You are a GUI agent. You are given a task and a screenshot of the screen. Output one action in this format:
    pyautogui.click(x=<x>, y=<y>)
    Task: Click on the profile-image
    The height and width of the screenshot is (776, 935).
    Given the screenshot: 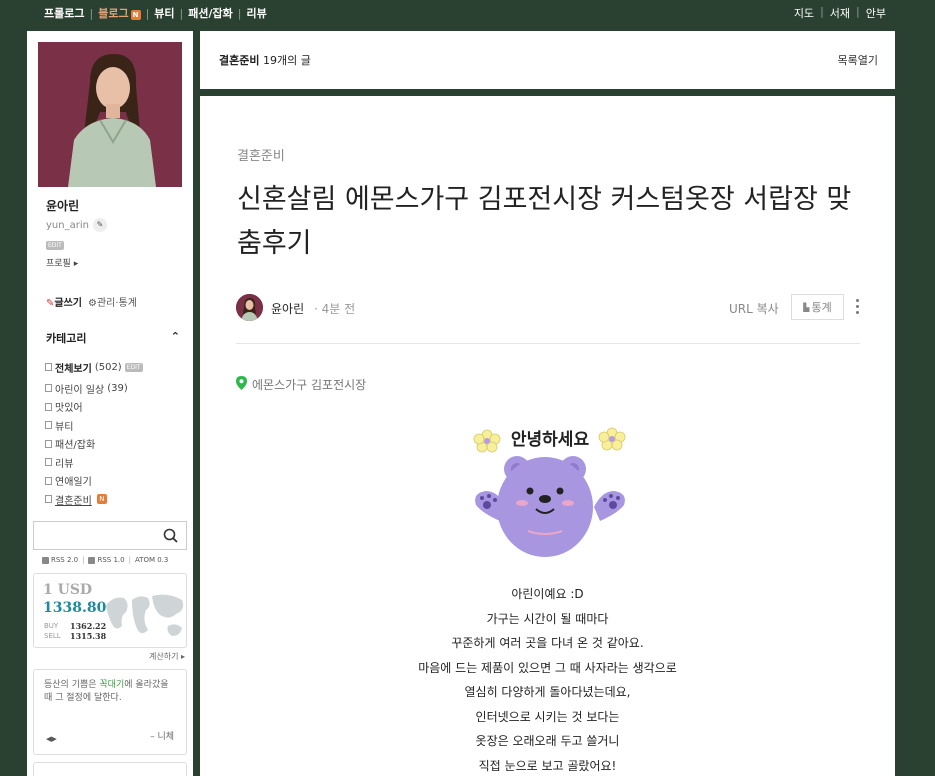 What is the action you would take?
    pyautogui.click(x=110, y=114)
    